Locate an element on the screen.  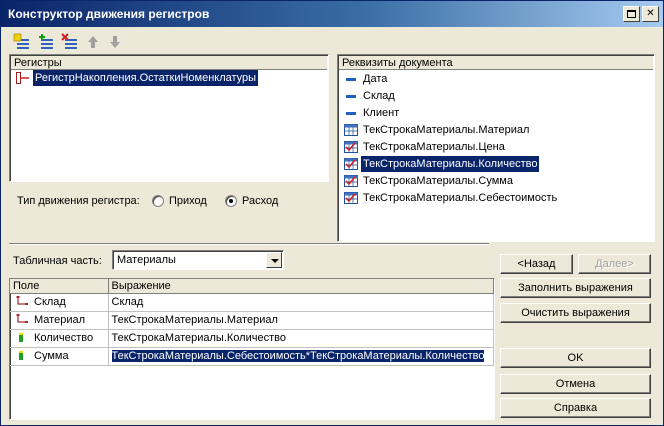
add-multiple-icon is located at coordinates (46, 42).